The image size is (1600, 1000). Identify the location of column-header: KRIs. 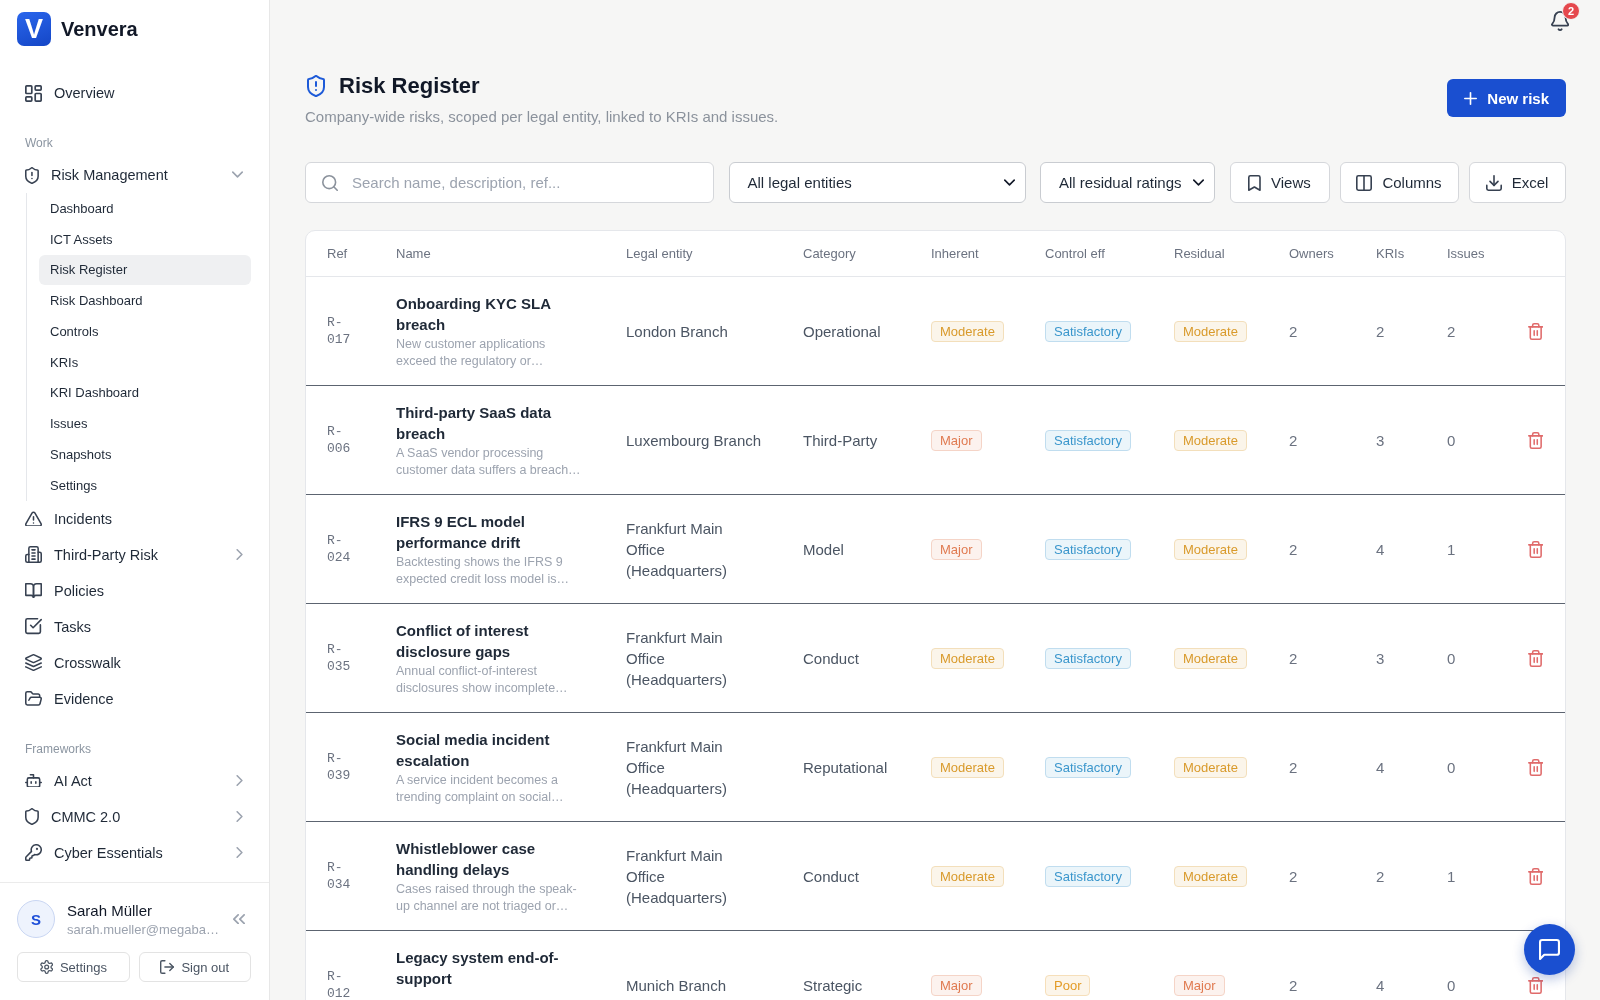
(1391, 253).